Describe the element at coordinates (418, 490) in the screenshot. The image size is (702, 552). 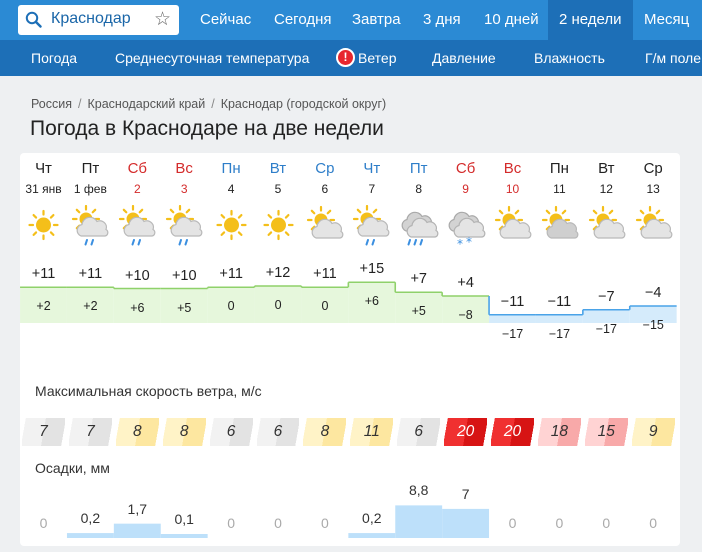
I see `precip-label: 8,8` at that location.